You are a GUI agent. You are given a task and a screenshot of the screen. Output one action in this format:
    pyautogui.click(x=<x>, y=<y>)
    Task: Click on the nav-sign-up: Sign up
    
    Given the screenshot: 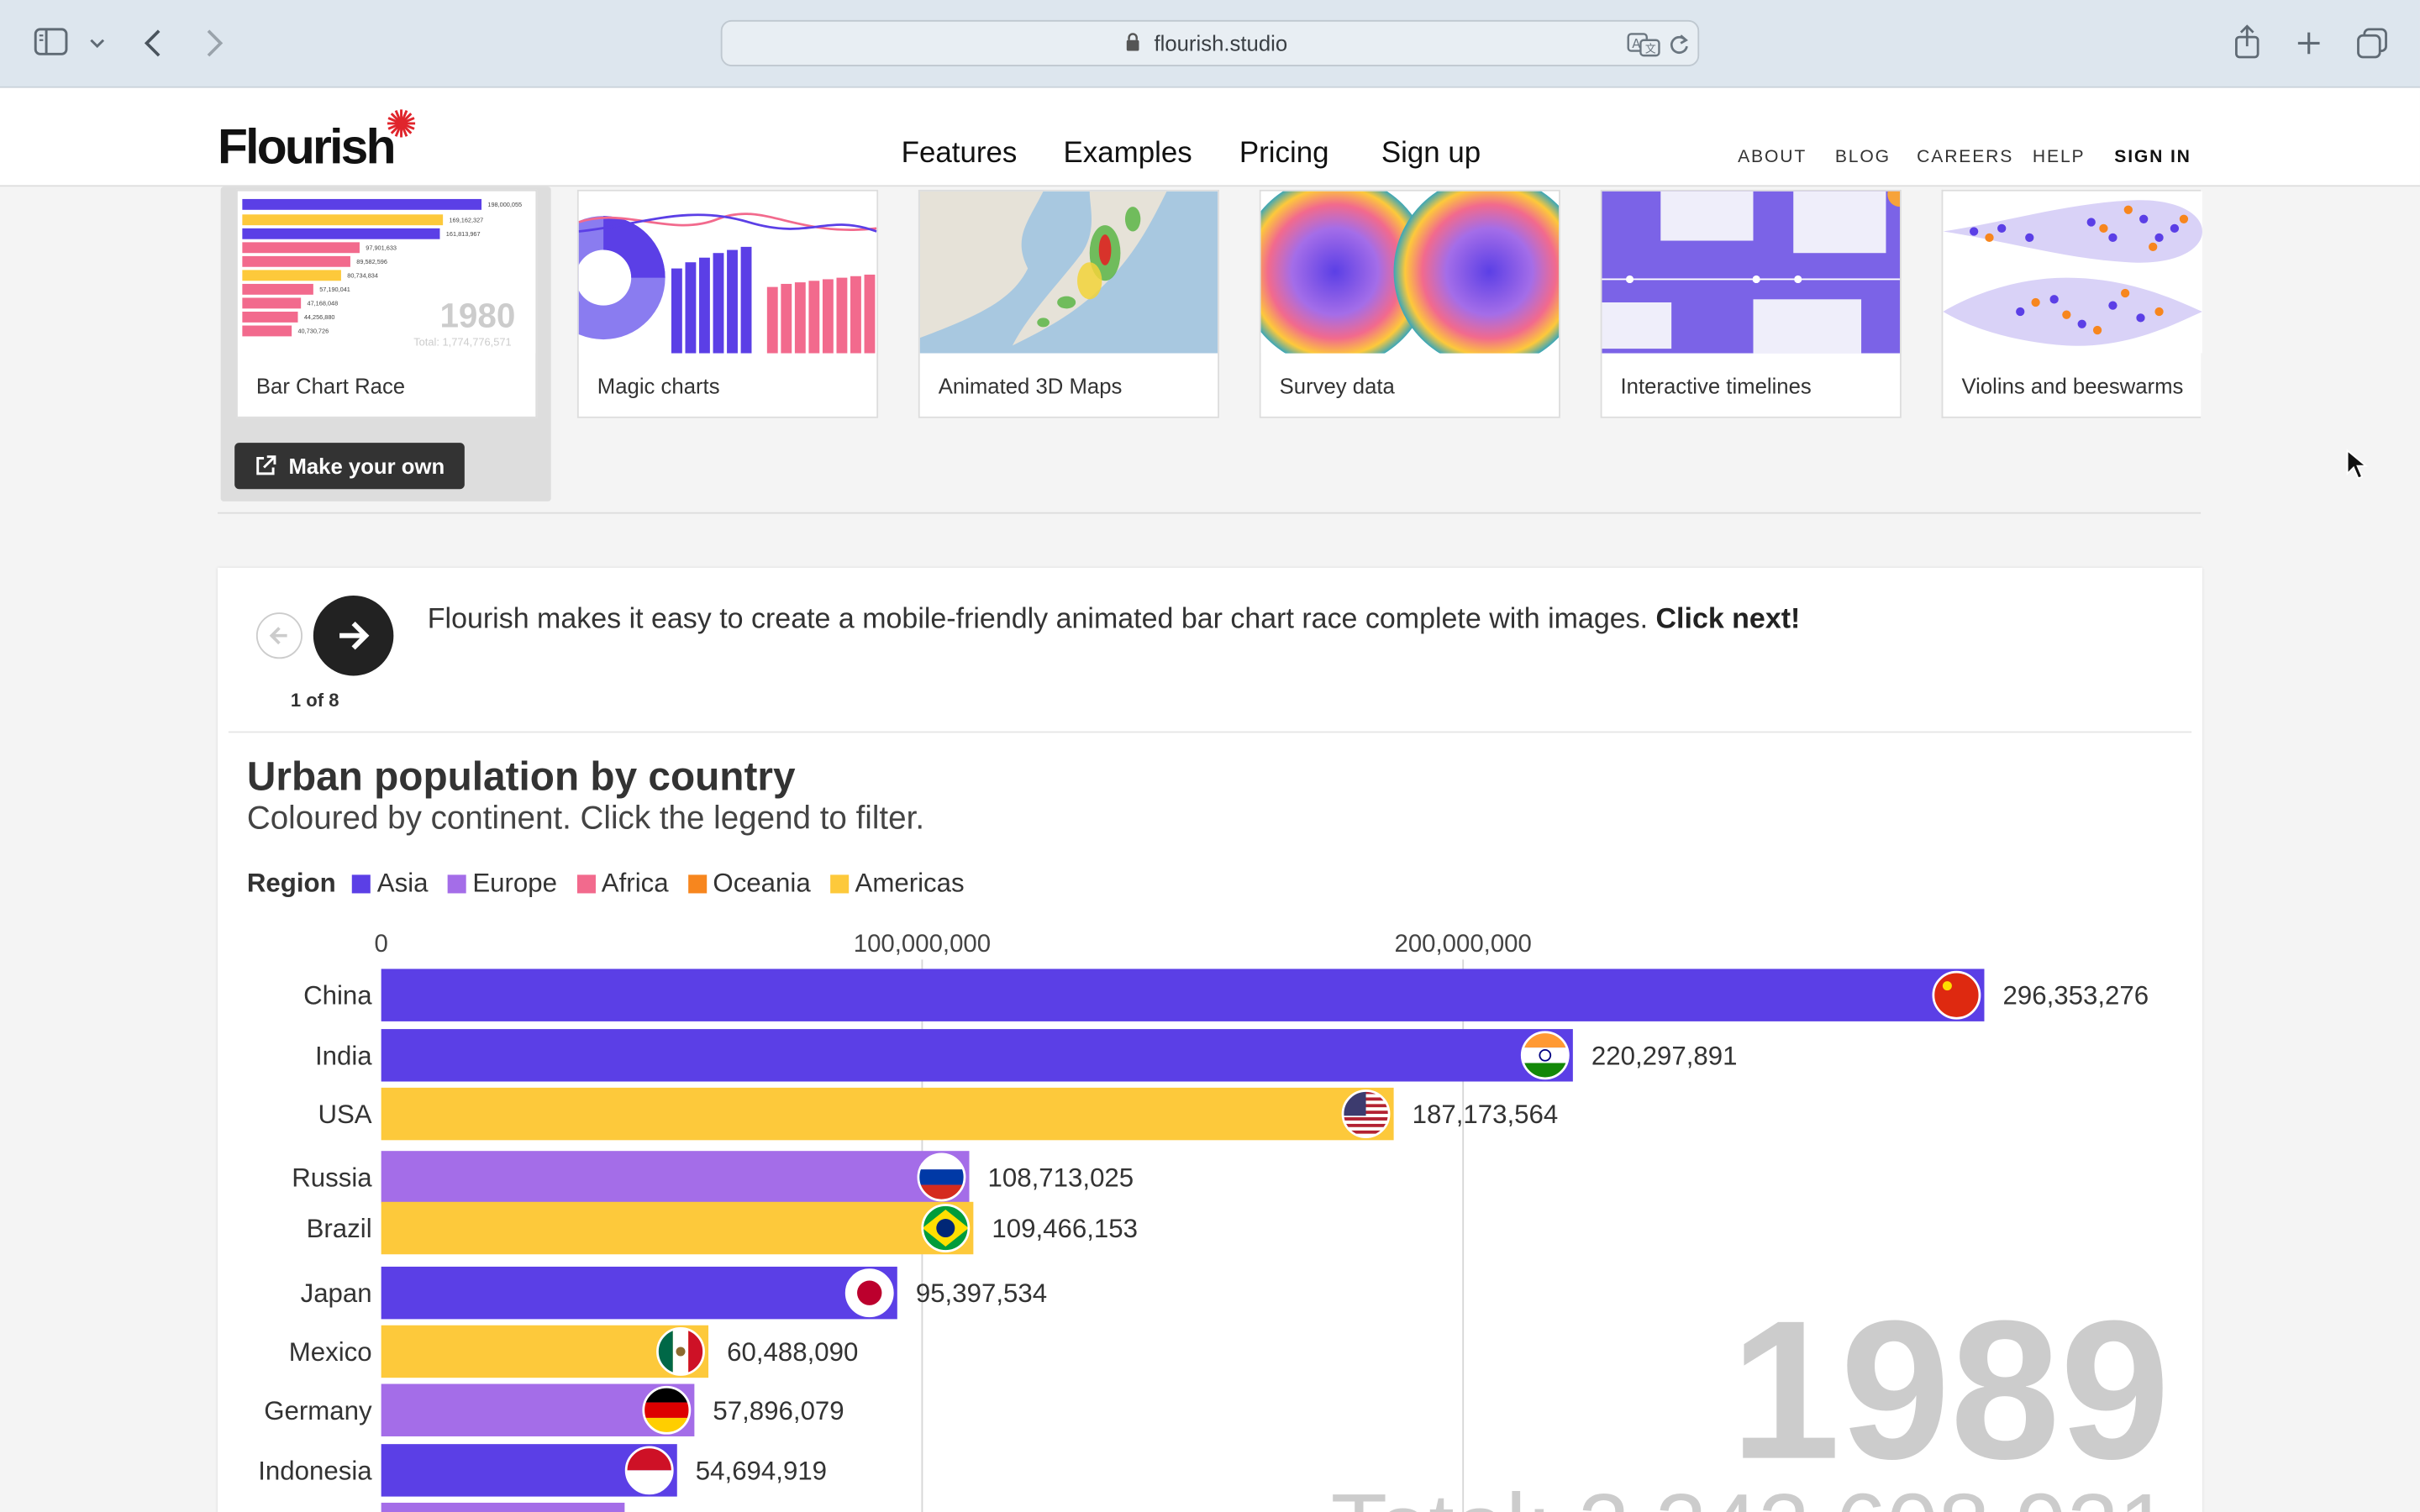 What is the action you would take?
    pyautogui.click(x=1431, y=154)
    